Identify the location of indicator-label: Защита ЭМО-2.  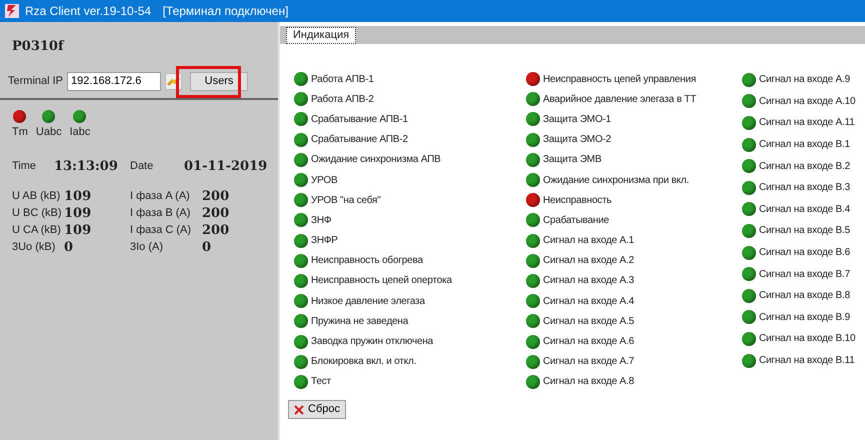
(577, 140).